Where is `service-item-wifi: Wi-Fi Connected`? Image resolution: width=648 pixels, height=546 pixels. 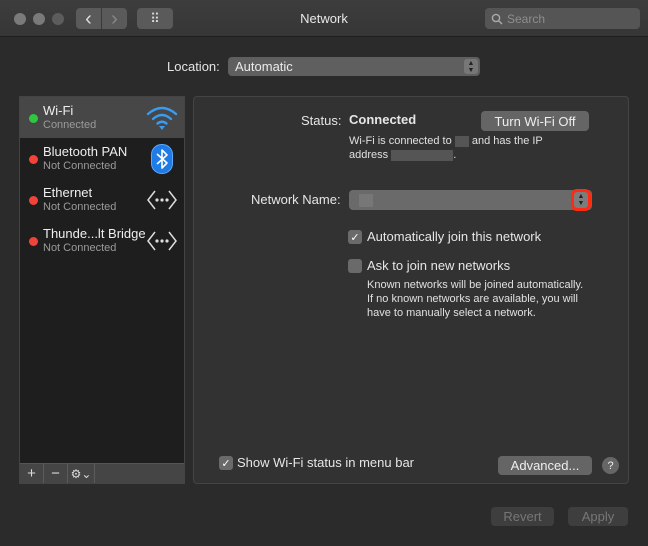
service-item-wifi: Wi-Fi Connected is located at coordinates (102, 117).